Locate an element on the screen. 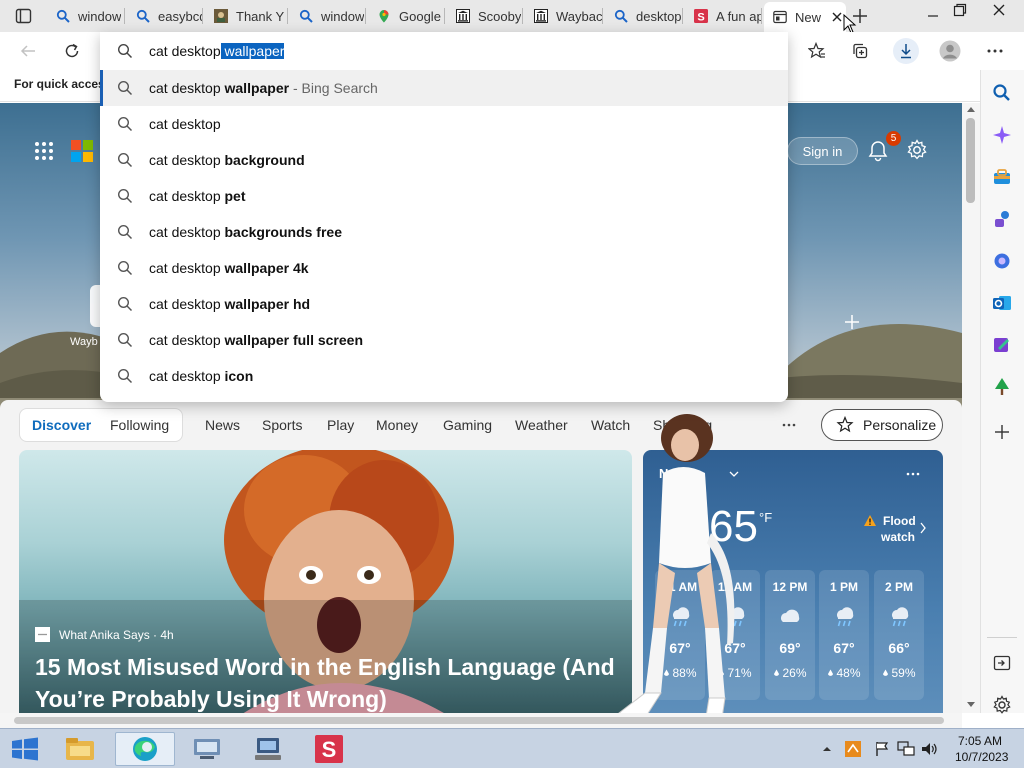 The height and width of the screenshot is (768, 1024). address-bar-input: cat desktop wallpaper is located at coordinates (217, 51).